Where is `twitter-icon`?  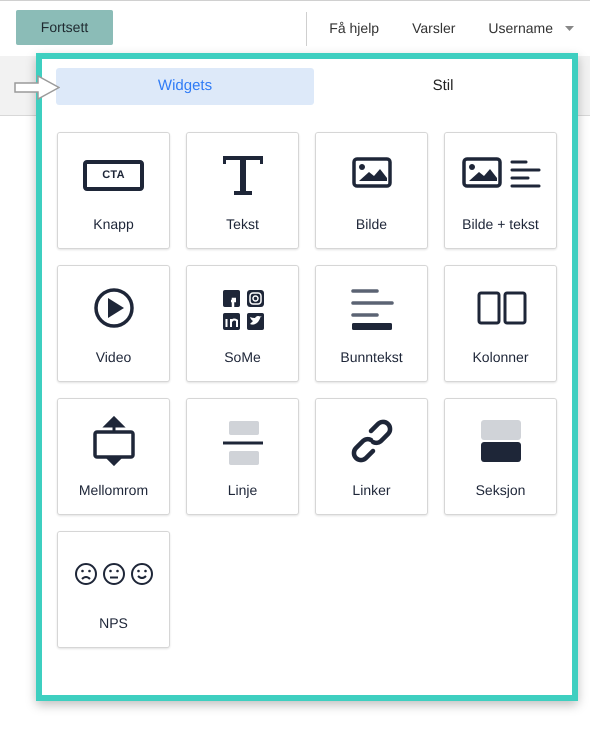
twitter-icon is located at coordinates (255, 321).